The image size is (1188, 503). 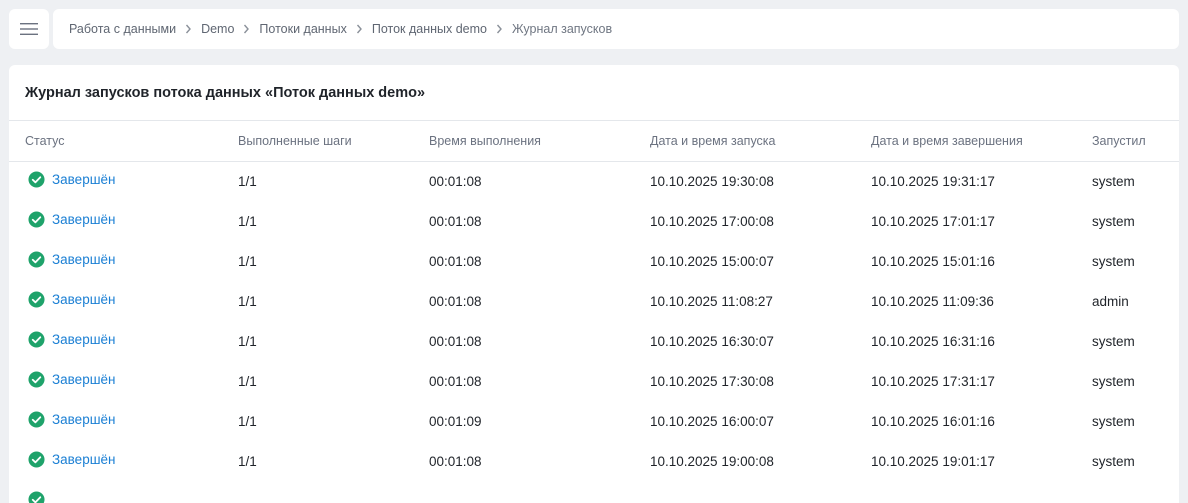 What do you see at coordinates (712, 461) in the screenshot?
I see `start-time-cell: 10.10.2025 19:00:08` at bounding box center [712, 461].